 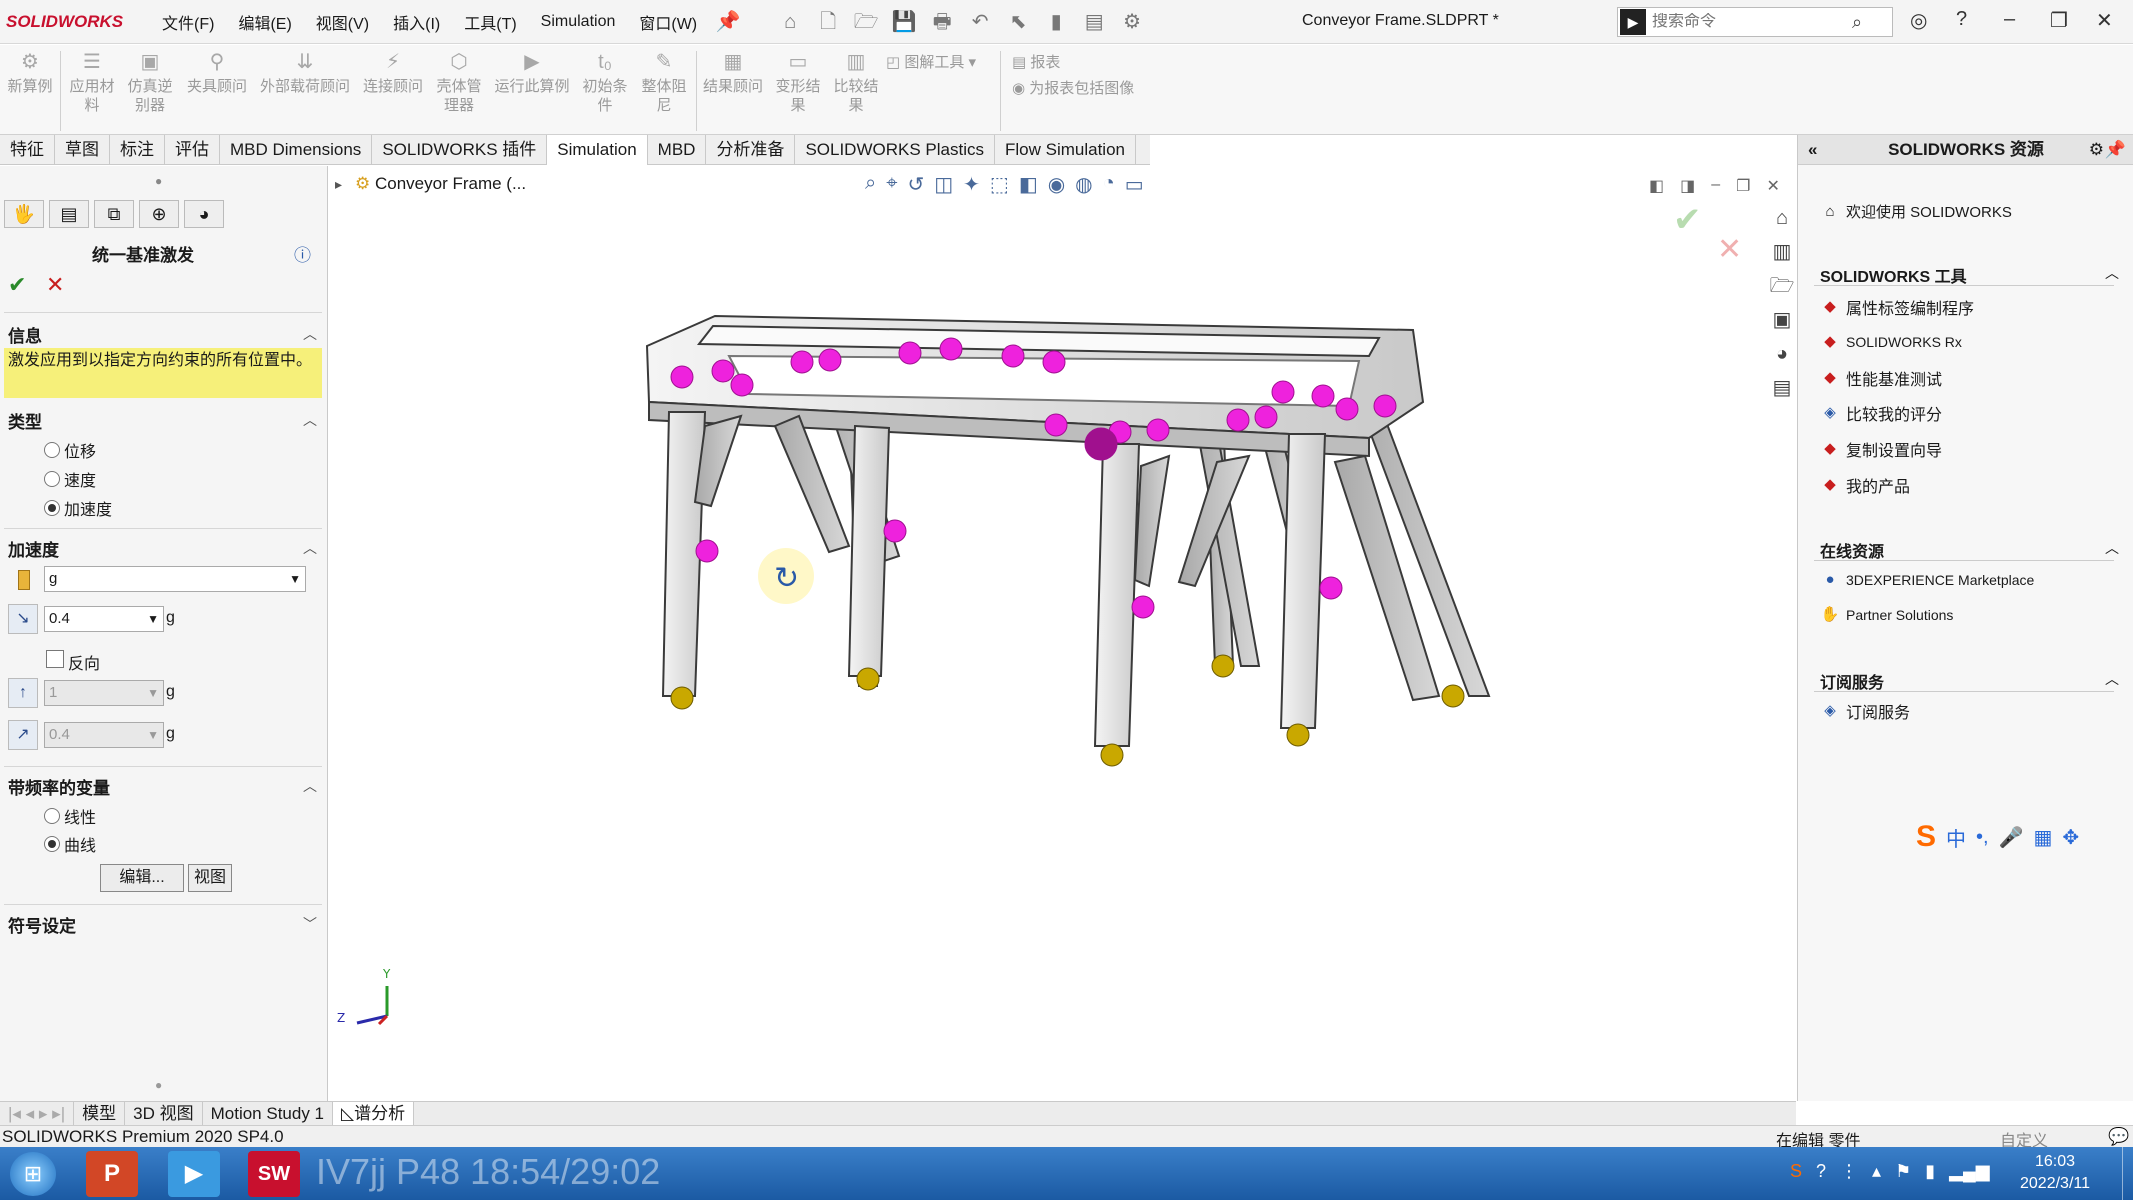 I want to click on info-section-header: 信息, so click(x=25, y=334).